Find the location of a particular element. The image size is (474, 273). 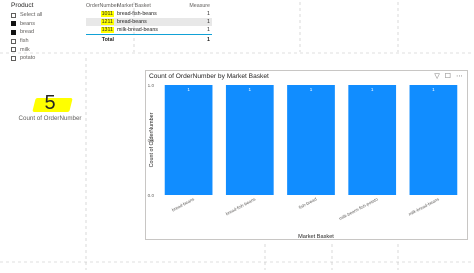

cell-ordernumber: 1211 is located at coordinates (100, 22).